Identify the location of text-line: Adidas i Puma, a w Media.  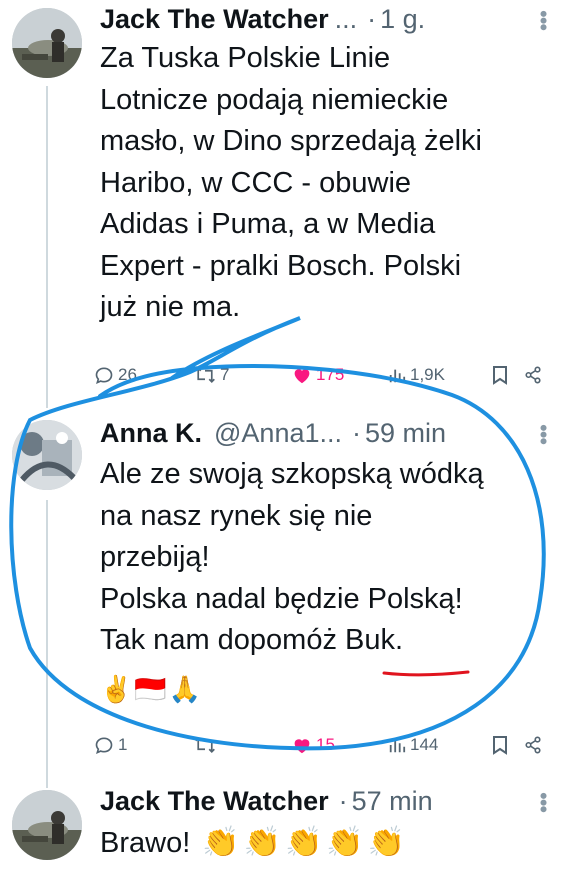
(268, 224).